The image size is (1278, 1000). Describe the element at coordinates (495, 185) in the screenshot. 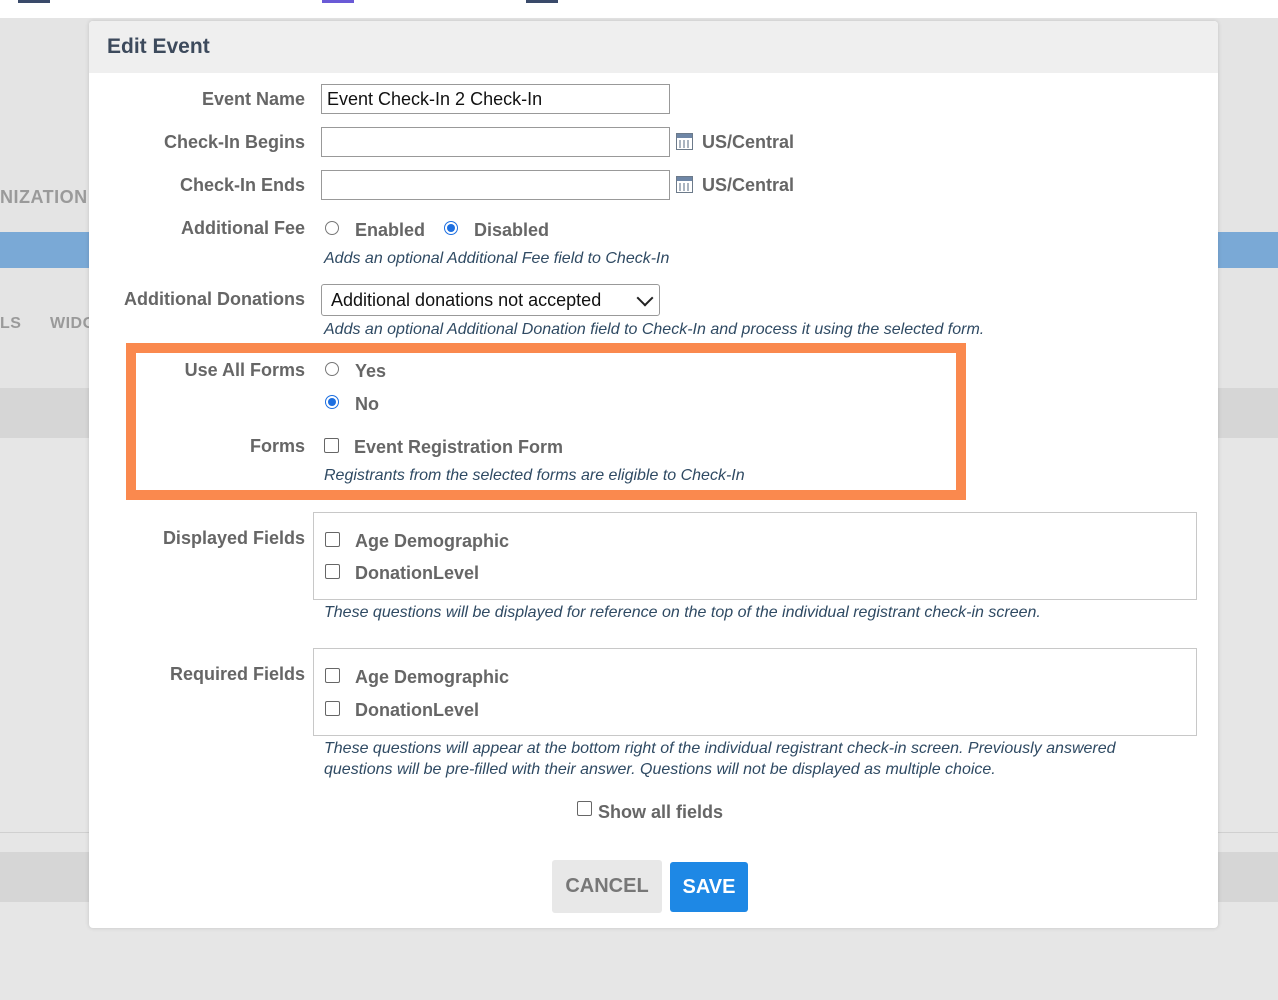

I see `checkin-ends-input` at that location.